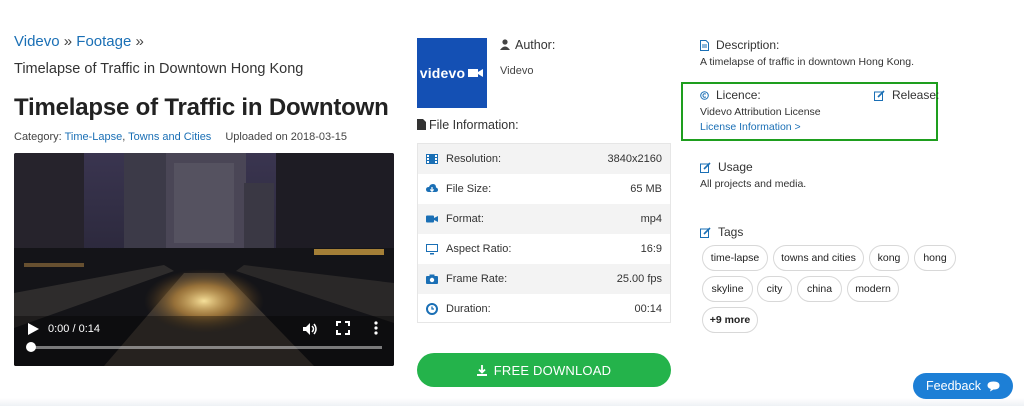  Describe the element at coordinates (206, 347) in the screenshot. I see `video-progress-bar` at that location.